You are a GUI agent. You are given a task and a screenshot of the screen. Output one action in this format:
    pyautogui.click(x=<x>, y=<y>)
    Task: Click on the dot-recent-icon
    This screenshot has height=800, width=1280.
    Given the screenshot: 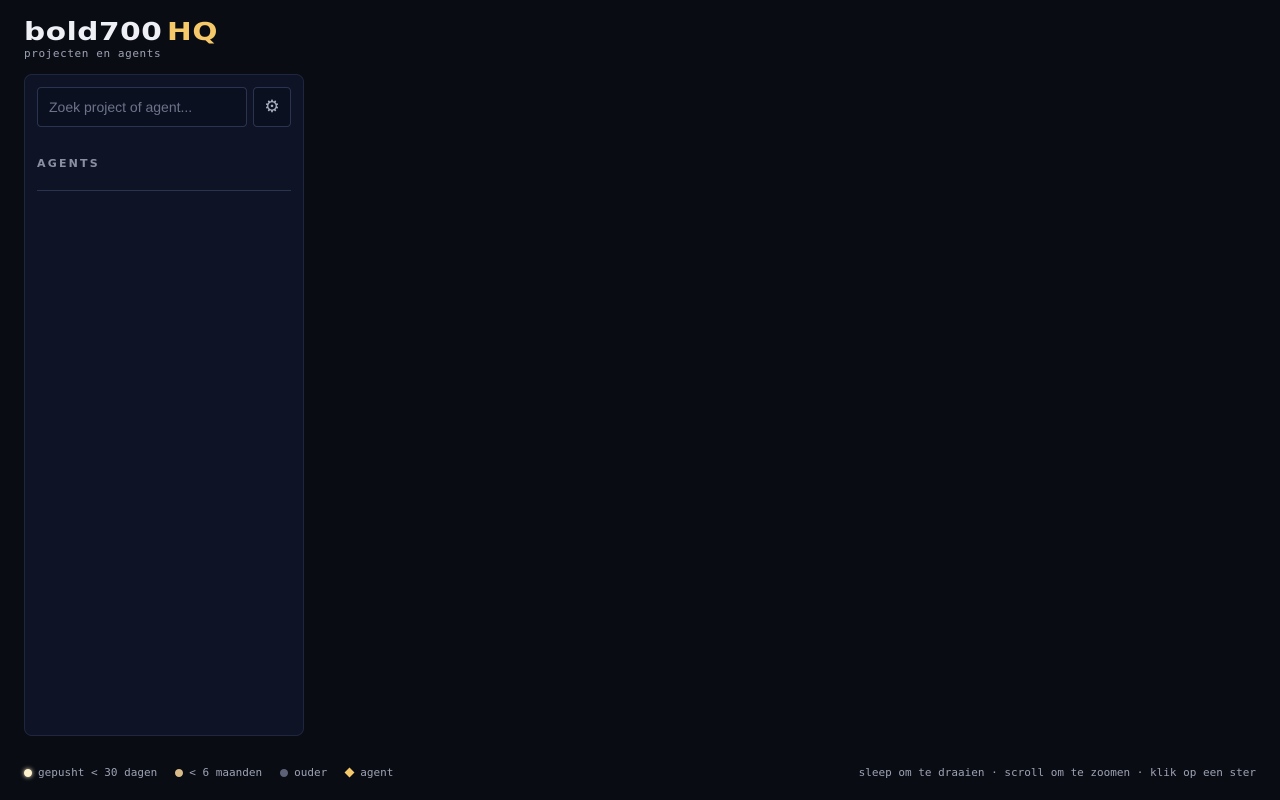 What is the action you would take?
    pyautogui.click(x=28, y=772)
    